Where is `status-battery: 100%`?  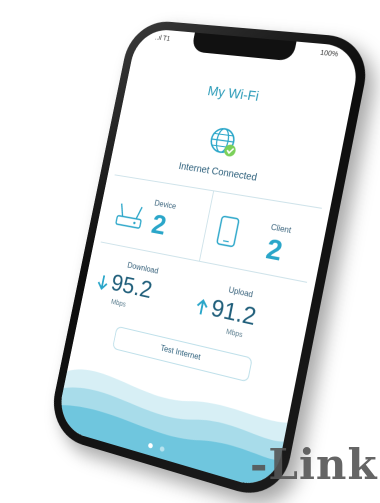 status-battery: 100% is located at coordinates (328, 54).